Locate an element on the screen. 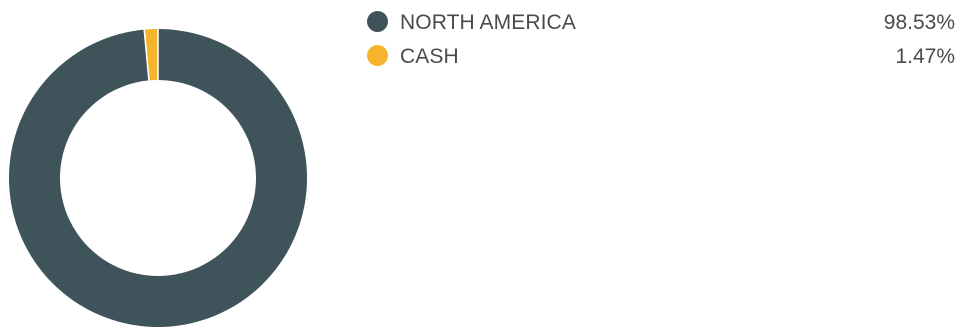 The image size is (957, 329). legend-item-cash: CASH 1.47% is located at coordinates (661, 60).